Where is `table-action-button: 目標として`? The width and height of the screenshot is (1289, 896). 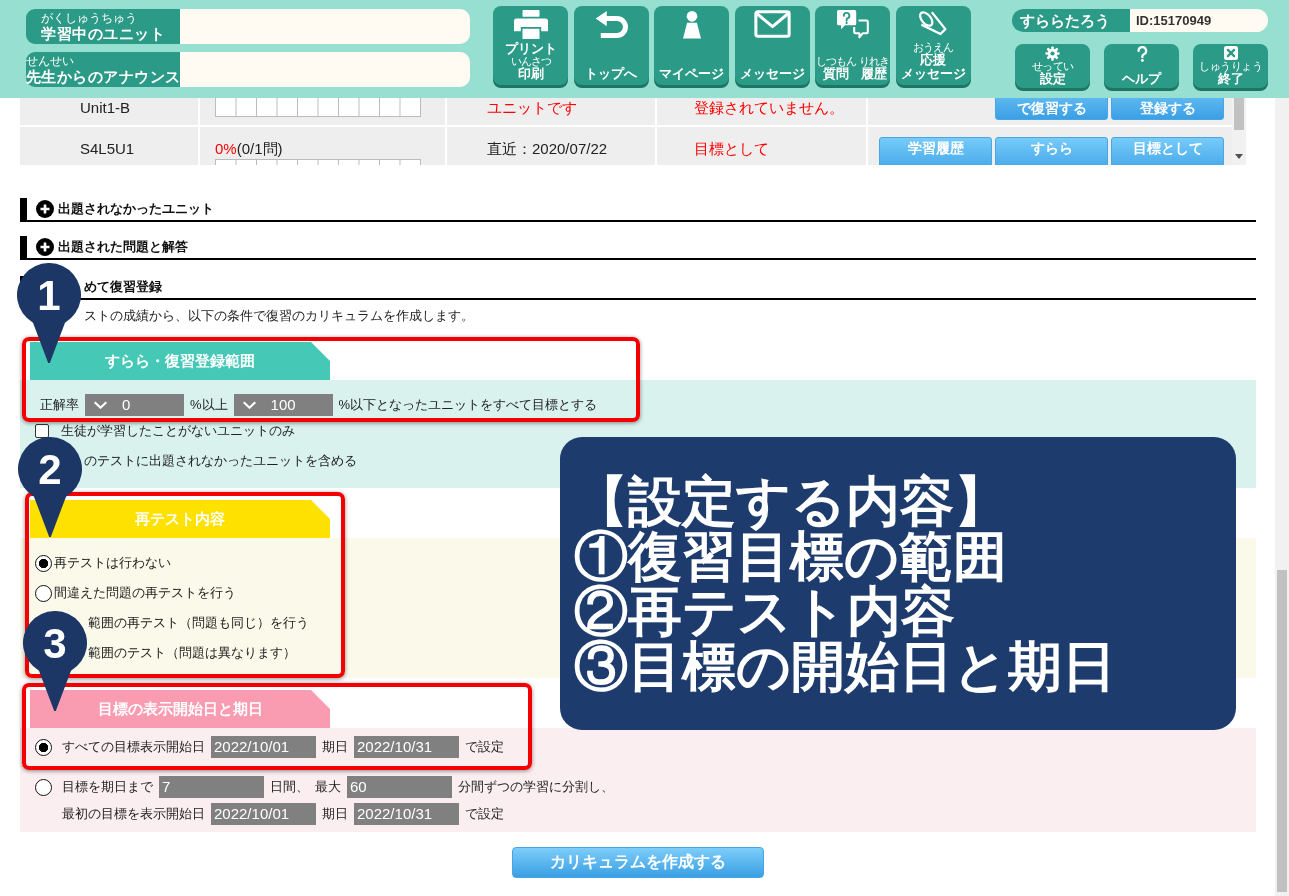 table-action-button: 目標として is located at coordinates (1167, 151).